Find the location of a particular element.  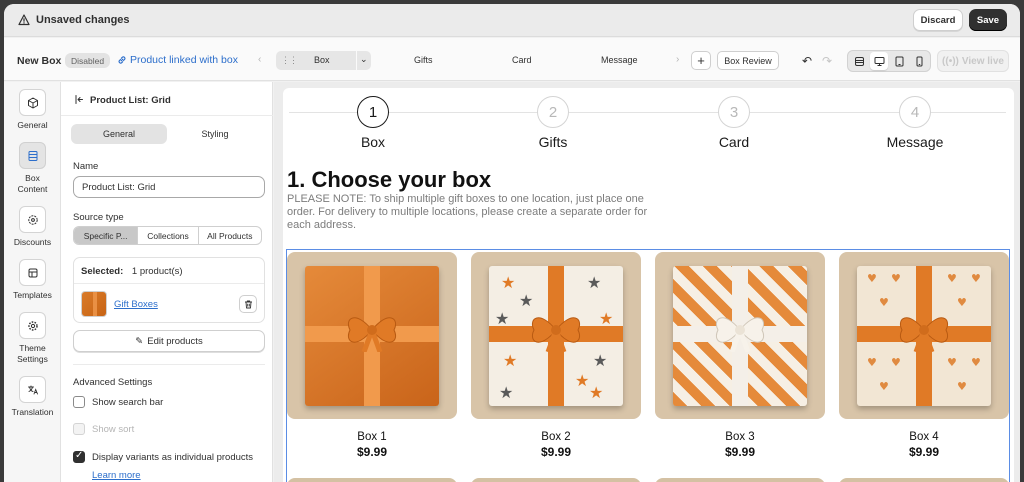

rail-label-discounts: Discounts is located at coordinates (32, 242).